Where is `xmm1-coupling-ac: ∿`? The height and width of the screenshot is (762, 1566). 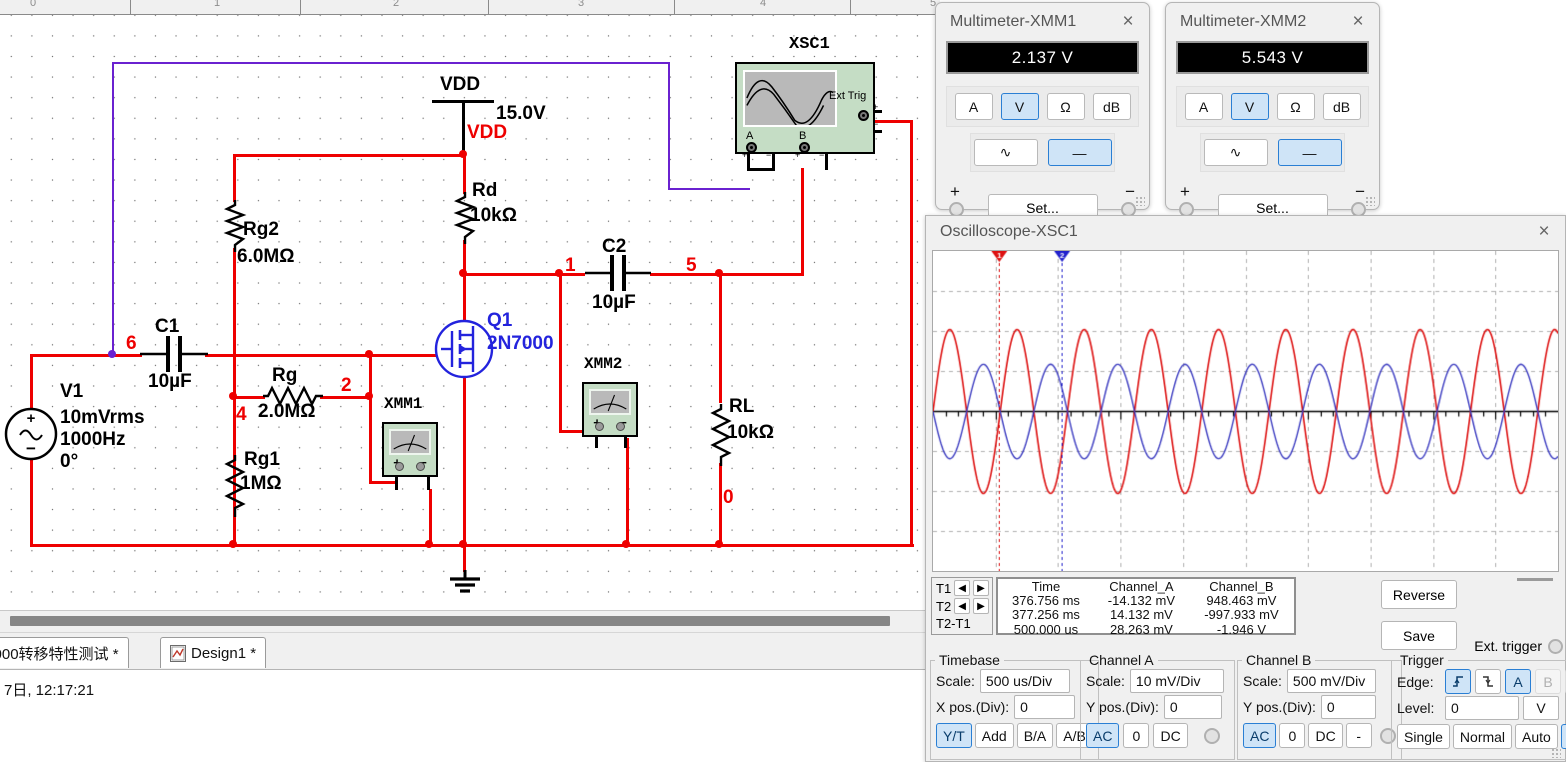 xmm1-coupling-ac: ∿ is located at coordinates (1005, 152).